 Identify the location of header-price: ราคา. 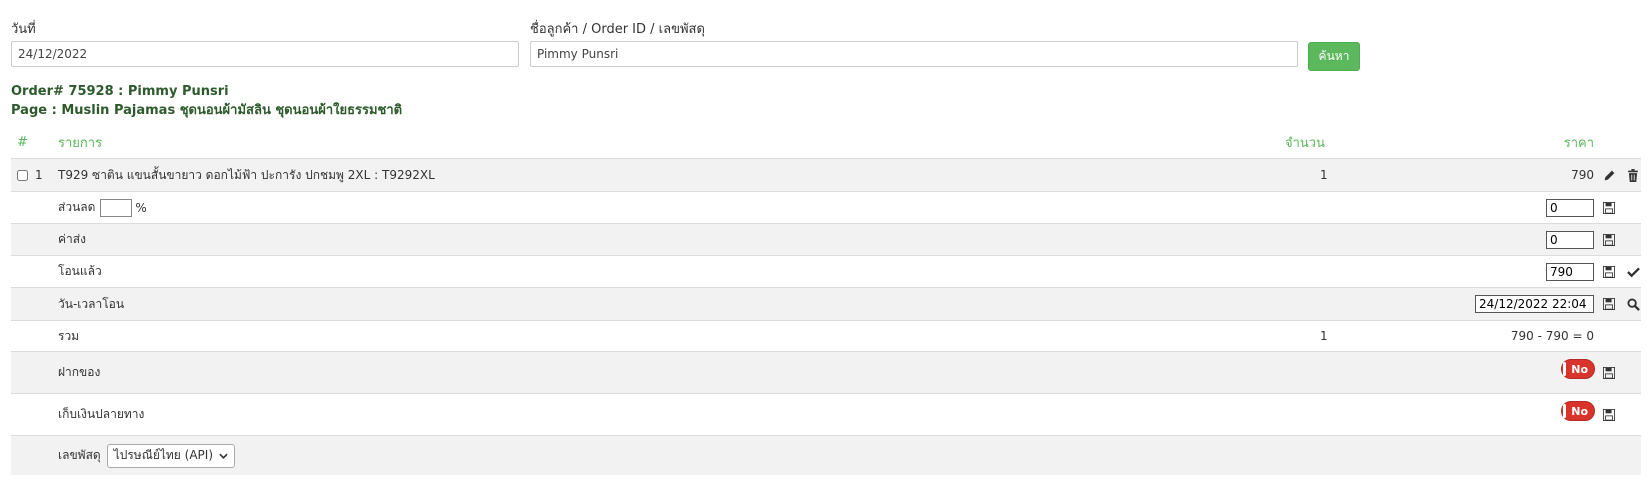
(1578, 143).